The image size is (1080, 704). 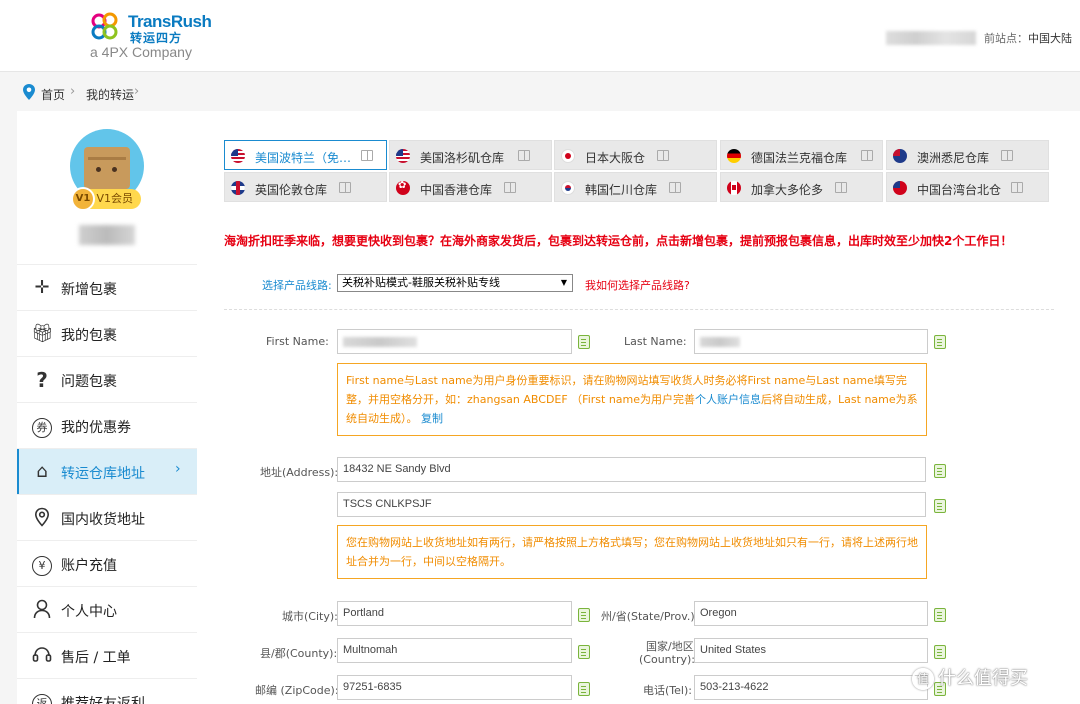 I want to click on account-info-link: 个人账户信息, so click(x=728, y=399).